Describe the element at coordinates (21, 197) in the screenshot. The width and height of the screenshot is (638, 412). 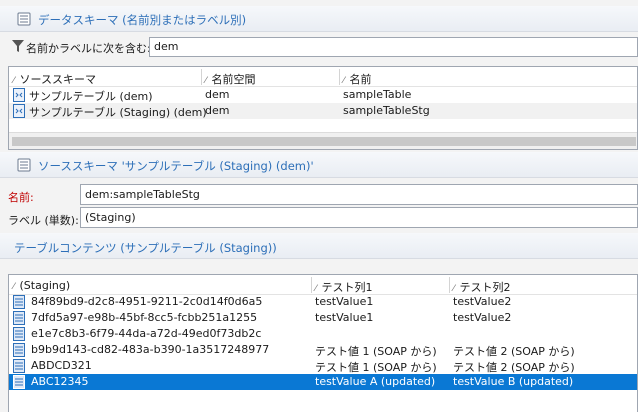
I see `name-label: 名前:` at that location.